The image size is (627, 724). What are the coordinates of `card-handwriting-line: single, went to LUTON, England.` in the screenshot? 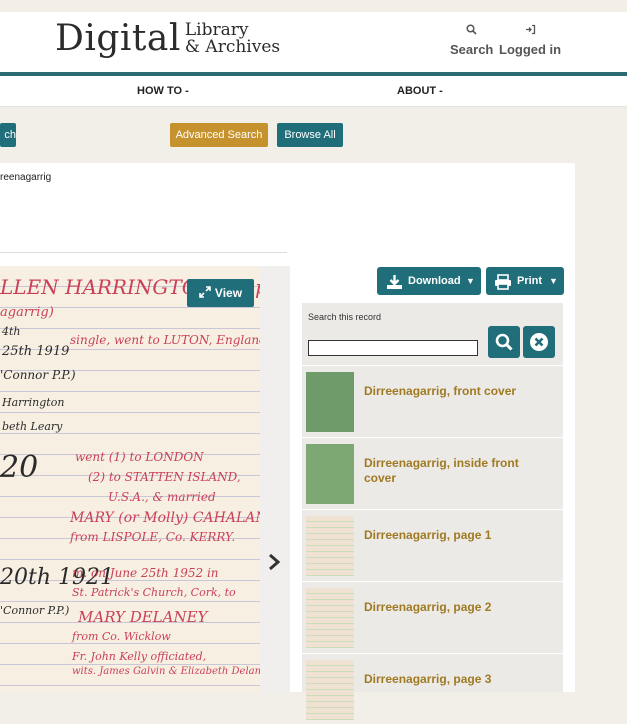 It's located at (165, 340).